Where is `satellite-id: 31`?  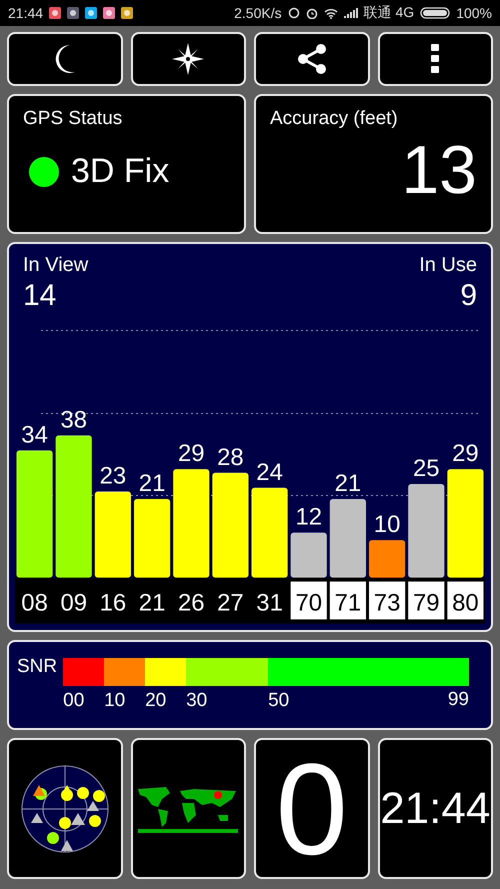 satellite-id: 31 is located at coordinates (269, 602).